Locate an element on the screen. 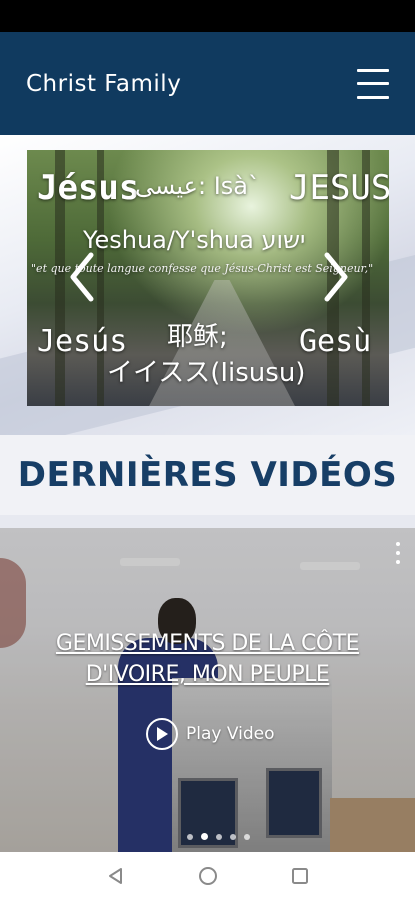  play-video-button: Play Video is located at coordinates (210, 734).